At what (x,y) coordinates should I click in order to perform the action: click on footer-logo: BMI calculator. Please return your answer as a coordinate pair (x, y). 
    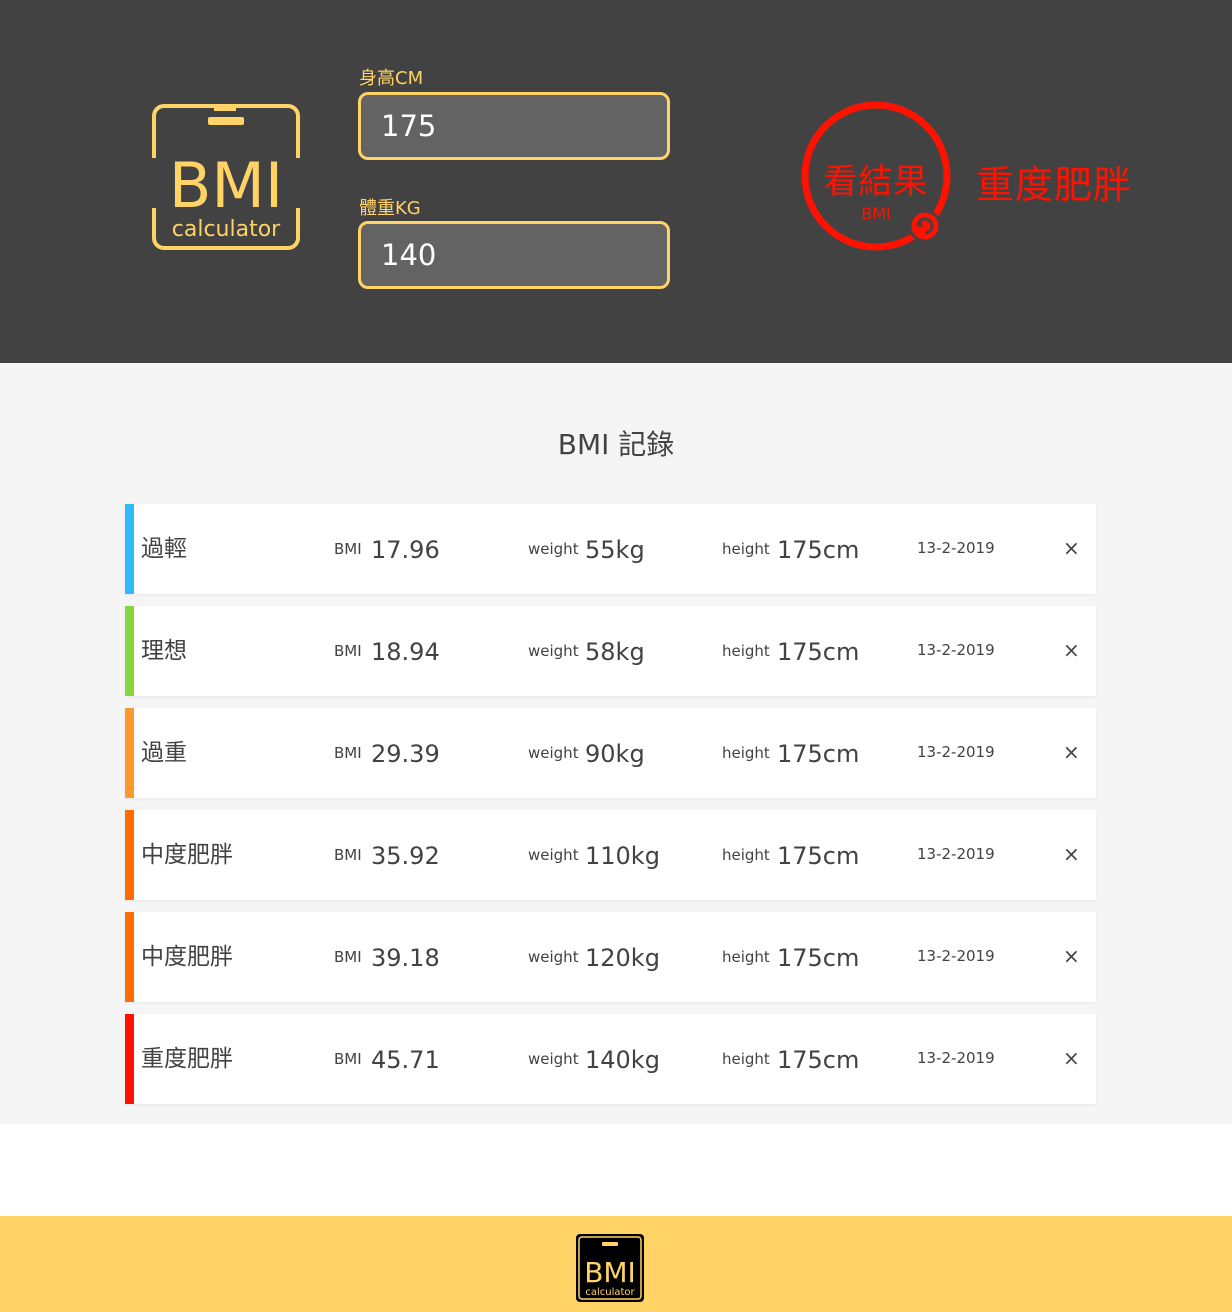
    Looking at the image, I should click on (610, 1268).